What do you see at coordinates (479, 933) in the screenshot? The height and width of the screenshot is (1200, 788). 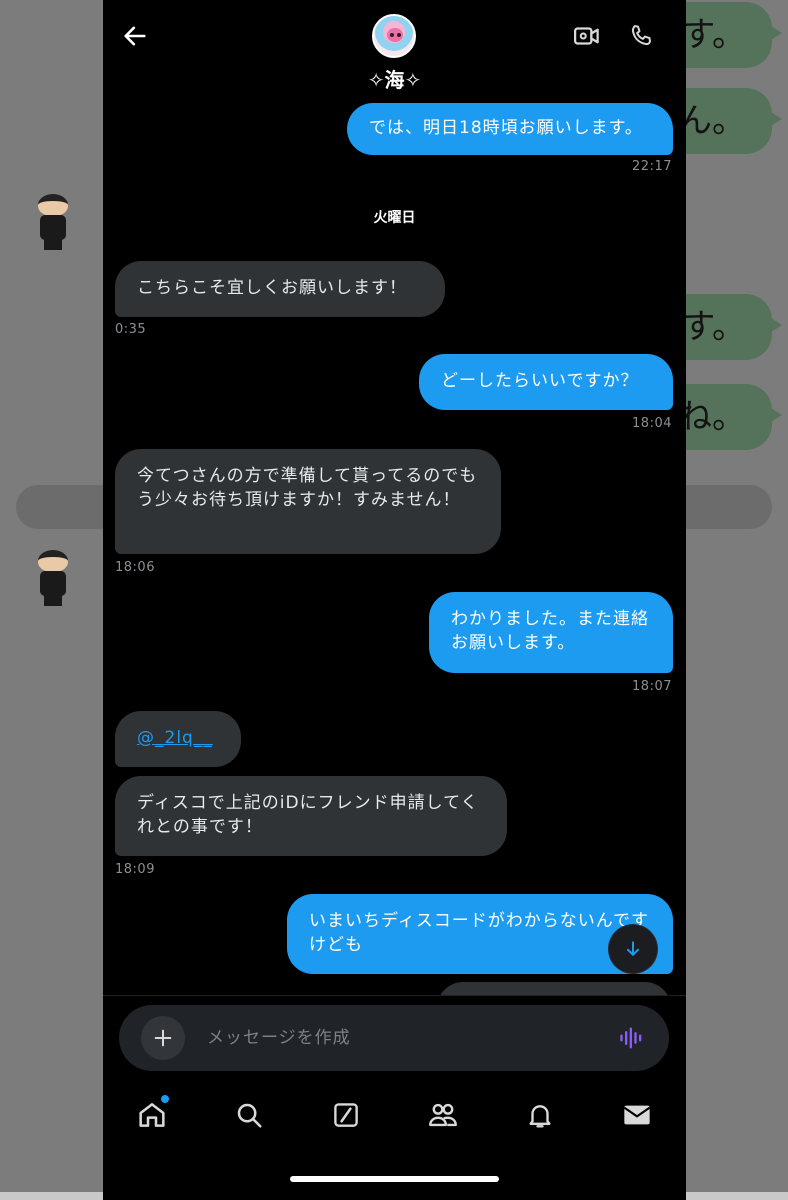 I see `message-text: いまいちディスコードがわからないんですけども` at bounding box center [479, 933].